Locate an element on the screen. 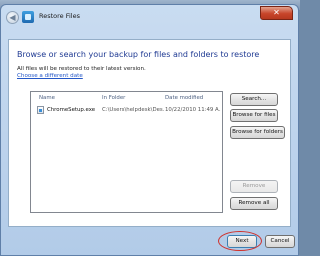 Image resolution: width=320 pixels, height=256 pixels. remove-button: Remove is located at coordinates (254, 186).